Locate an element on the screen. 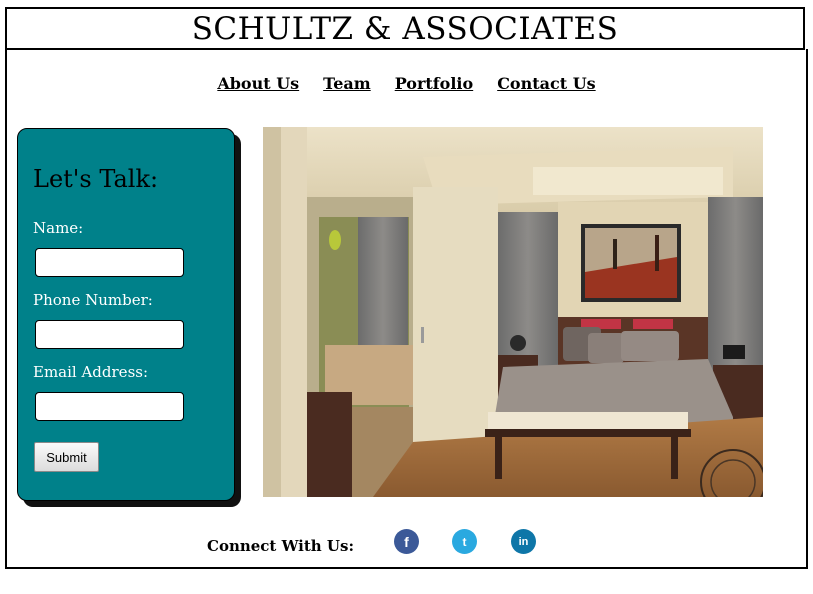 The height and width of the screenshot is (594, 813). linkedin-icon: in is located at coordinates (523, 541).